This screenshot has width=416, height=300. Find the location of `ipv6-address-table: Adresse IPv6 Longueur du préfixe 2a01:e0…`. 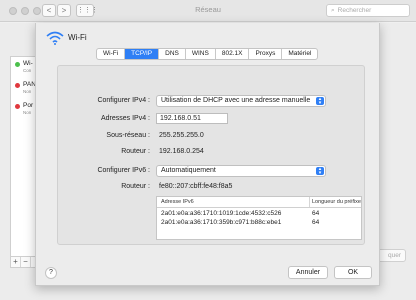

ipv6-address-table: Adresse IPv6 Longueur du préfixe 2a01:e0… is located at coordinates (259, 218).